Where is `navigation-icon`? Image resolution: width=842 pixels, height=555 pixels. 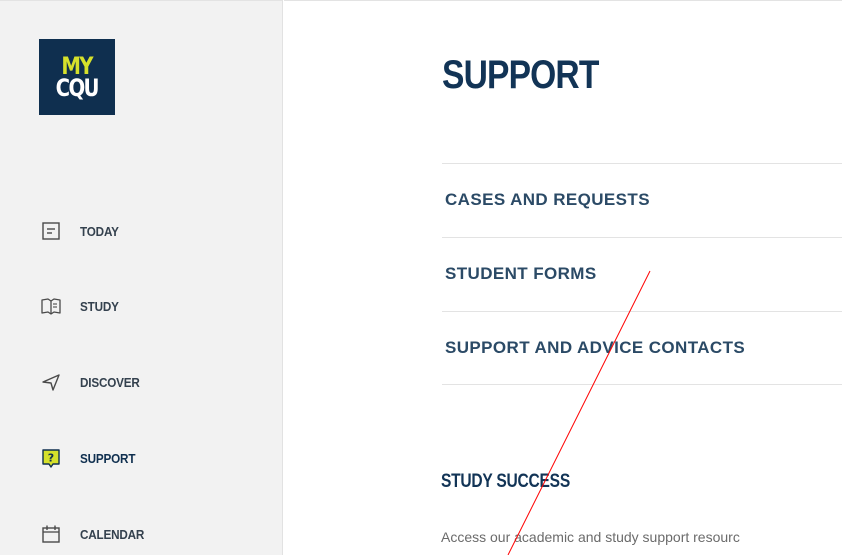
navigation-icon is located at coordinates (51, 382).